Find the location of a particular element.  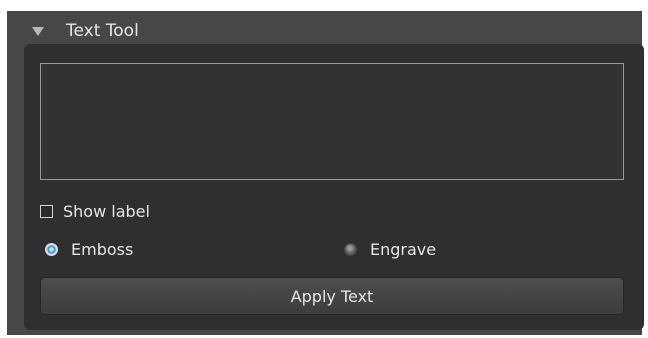

show-label-checkbox: Show label is located at coordinates (95, 211).